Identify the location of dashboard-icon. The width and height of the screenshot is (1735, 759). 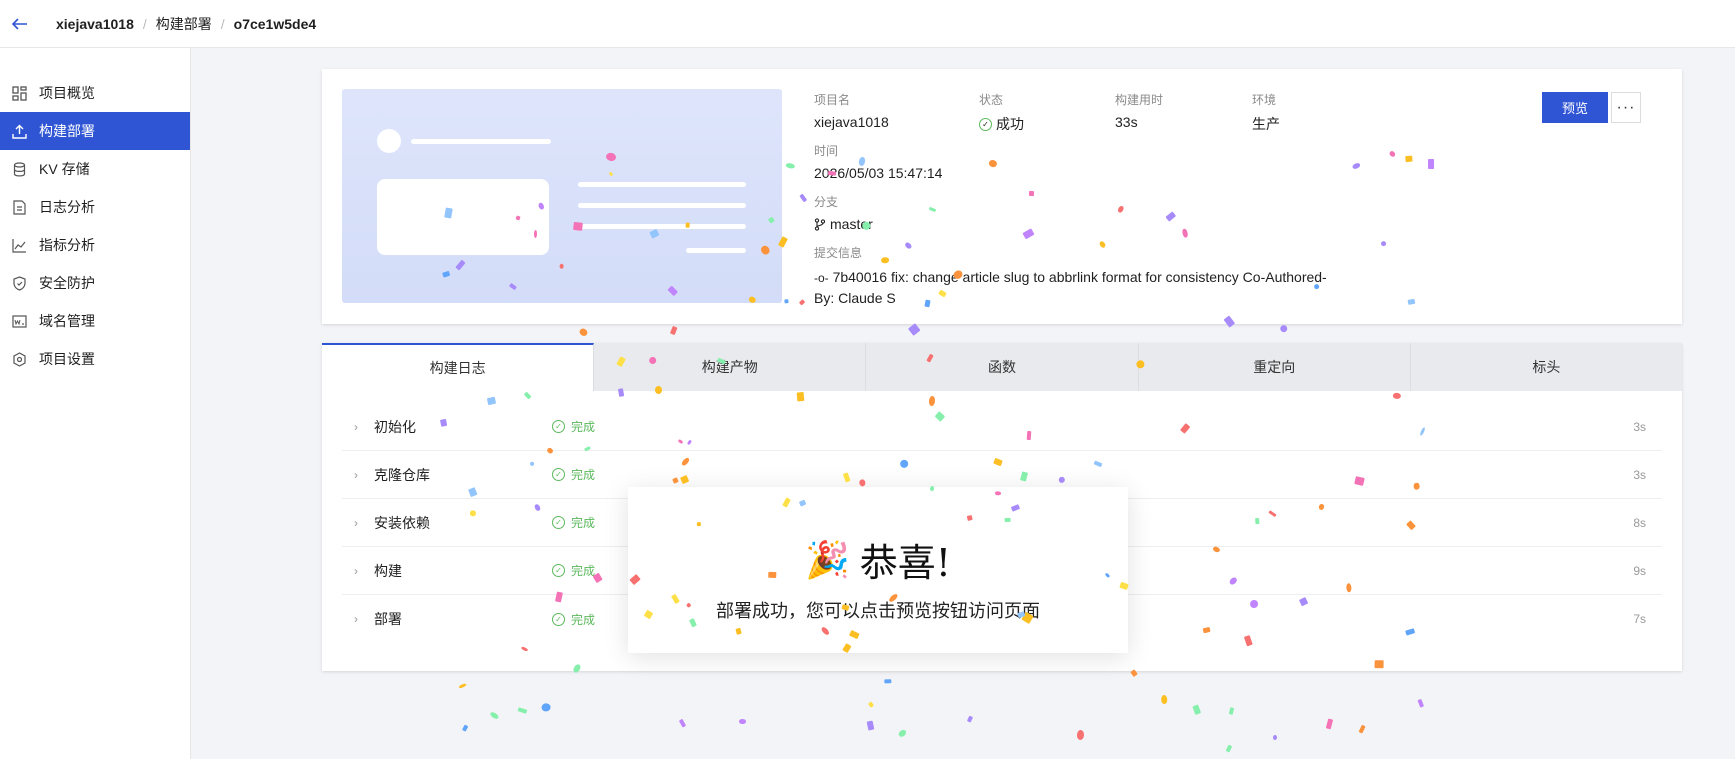
(19, 93).